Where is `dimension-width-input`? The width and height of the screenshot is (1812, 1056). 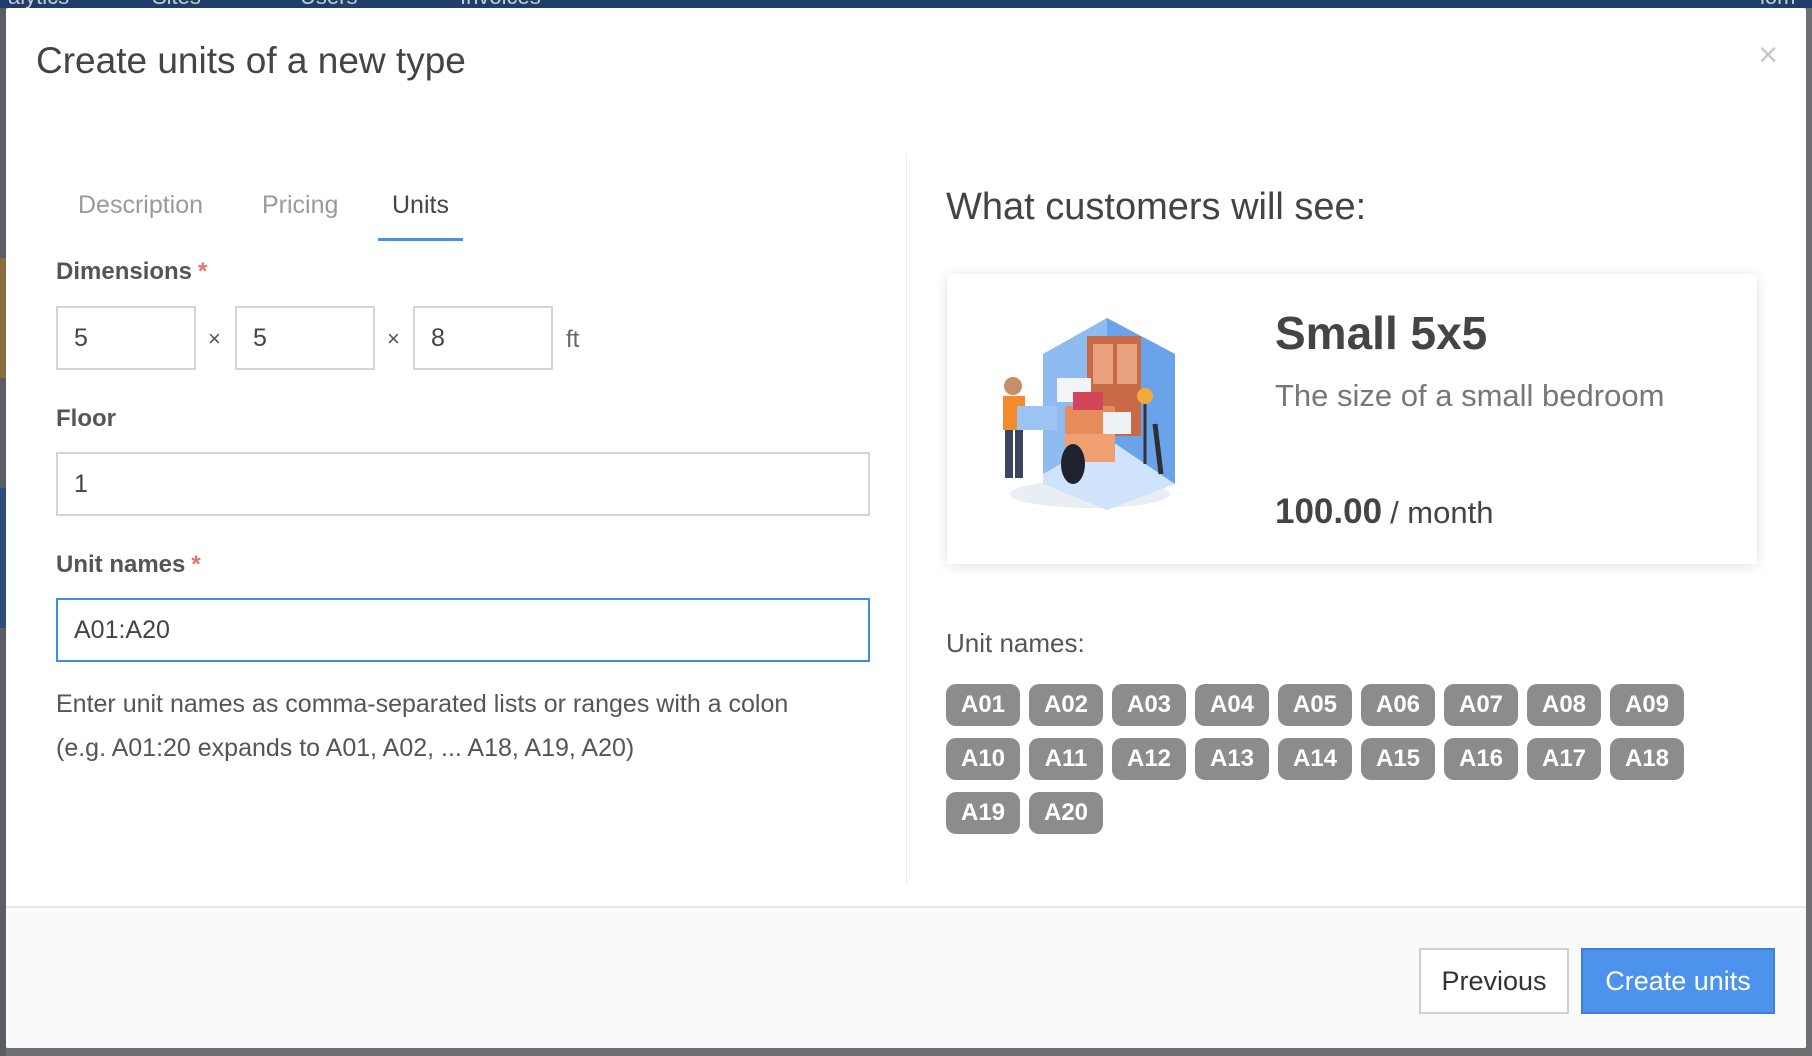 dimension-width-input is located at coordinates (305, 338).